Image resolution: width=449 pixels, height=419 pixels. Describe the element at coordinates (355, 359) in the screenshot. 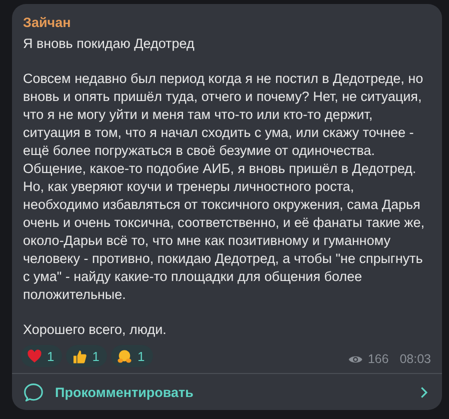

I see `views-icon` at that location.